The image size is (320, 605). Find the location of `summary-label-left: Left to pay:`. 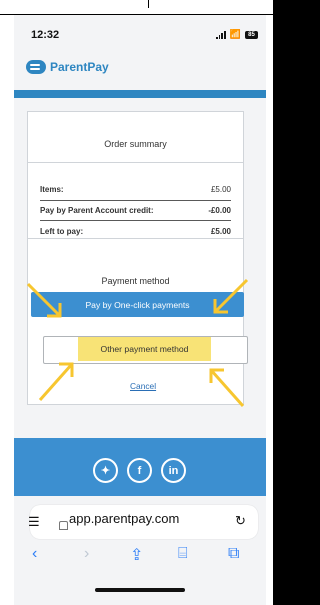

summary-label-left: Left to pay: is located at coordinates (62, 231).